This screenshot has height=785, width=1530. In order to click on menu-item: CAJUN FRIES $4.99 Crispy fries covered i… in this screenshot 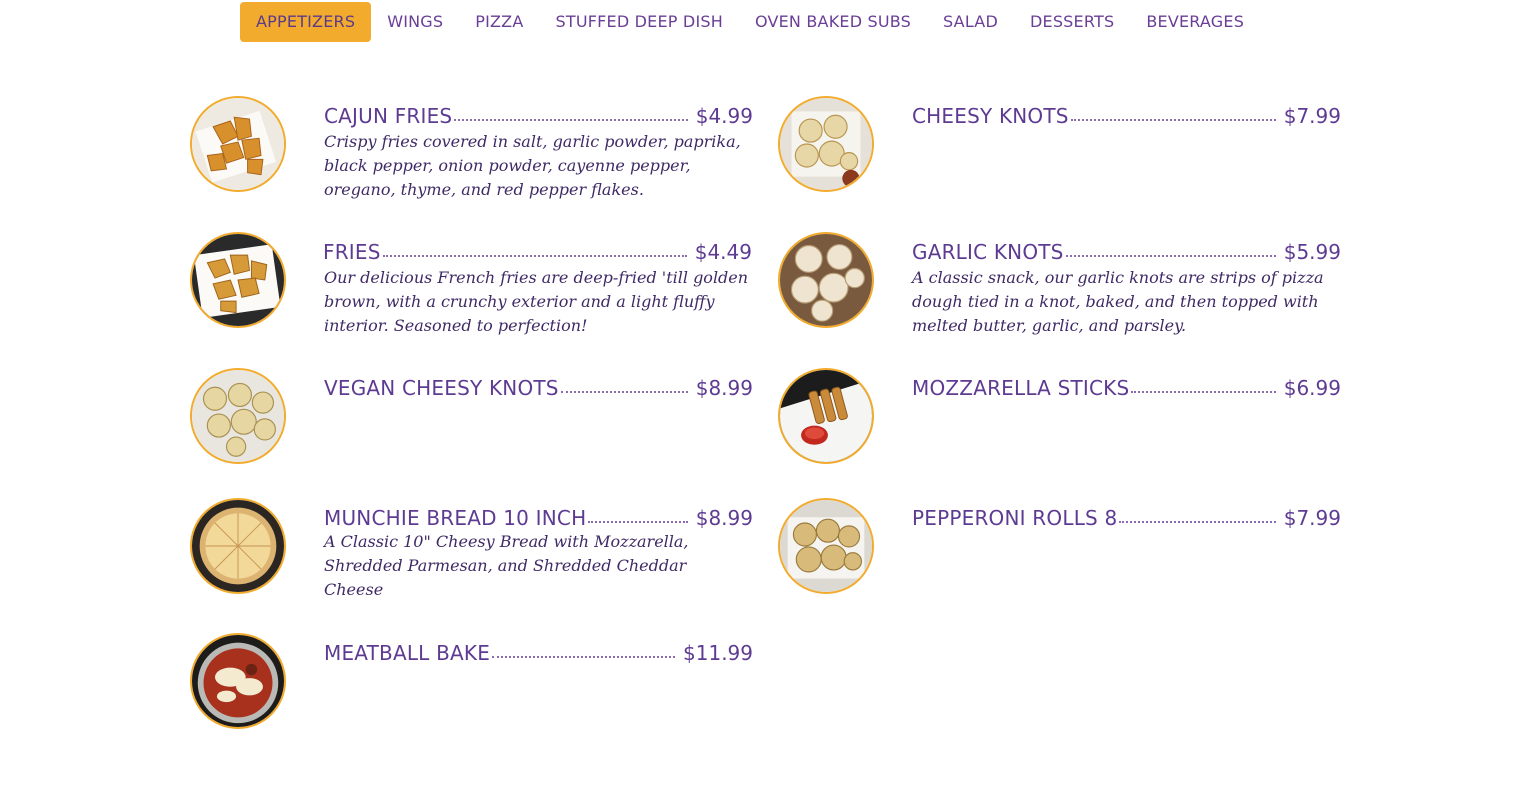, I will do `click(471, 151)`.